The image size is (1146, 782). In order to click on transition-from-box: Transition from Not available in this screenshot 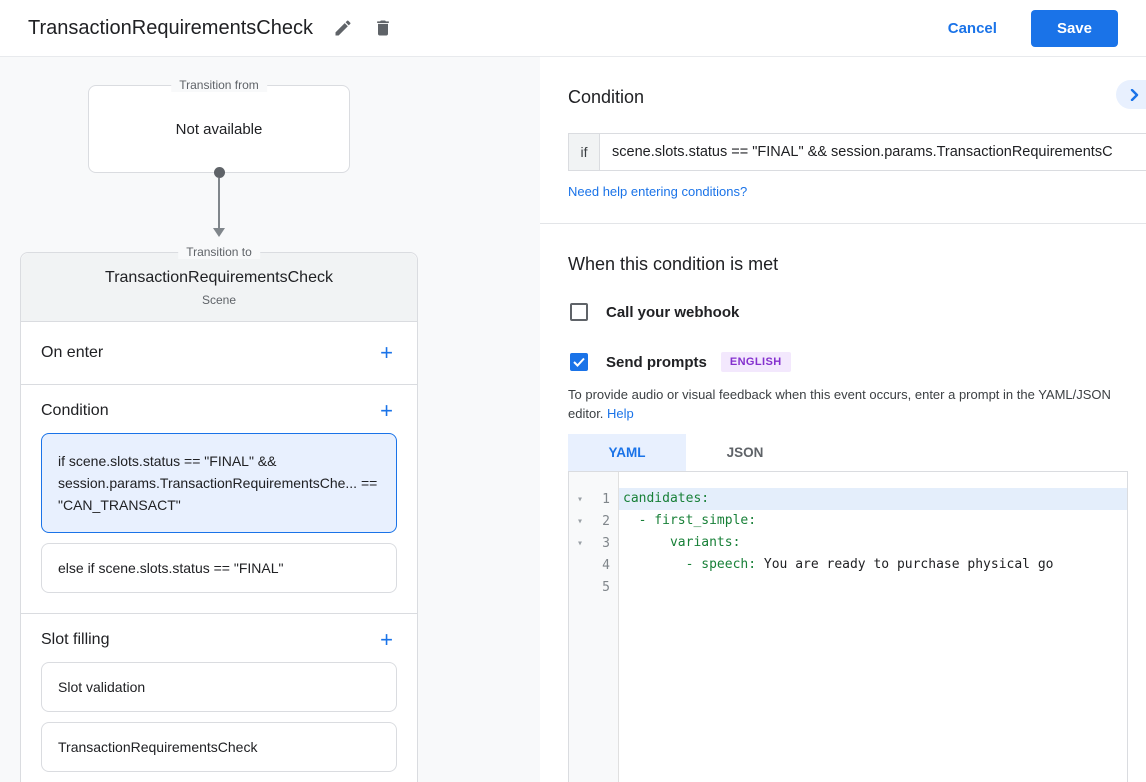, I will do `click(219, 125)`.